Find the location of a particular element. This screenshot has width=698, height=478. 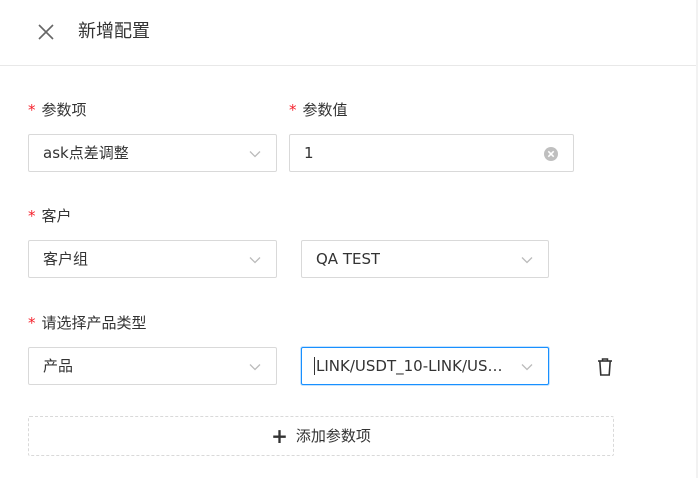

product-type-label-text: 请选择产品类型 is located at coordinates (94, 323).